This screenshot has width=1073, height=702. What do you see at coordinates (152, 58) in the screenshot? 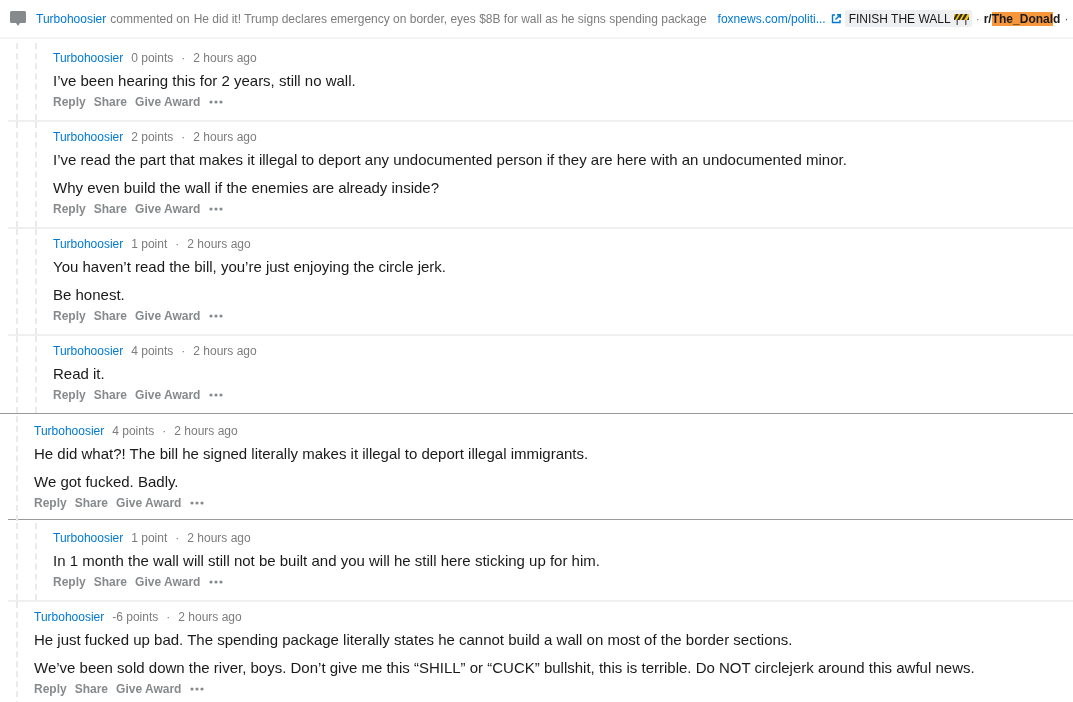
I see `comment-score: 0 points` at bounding box center [152, 58].